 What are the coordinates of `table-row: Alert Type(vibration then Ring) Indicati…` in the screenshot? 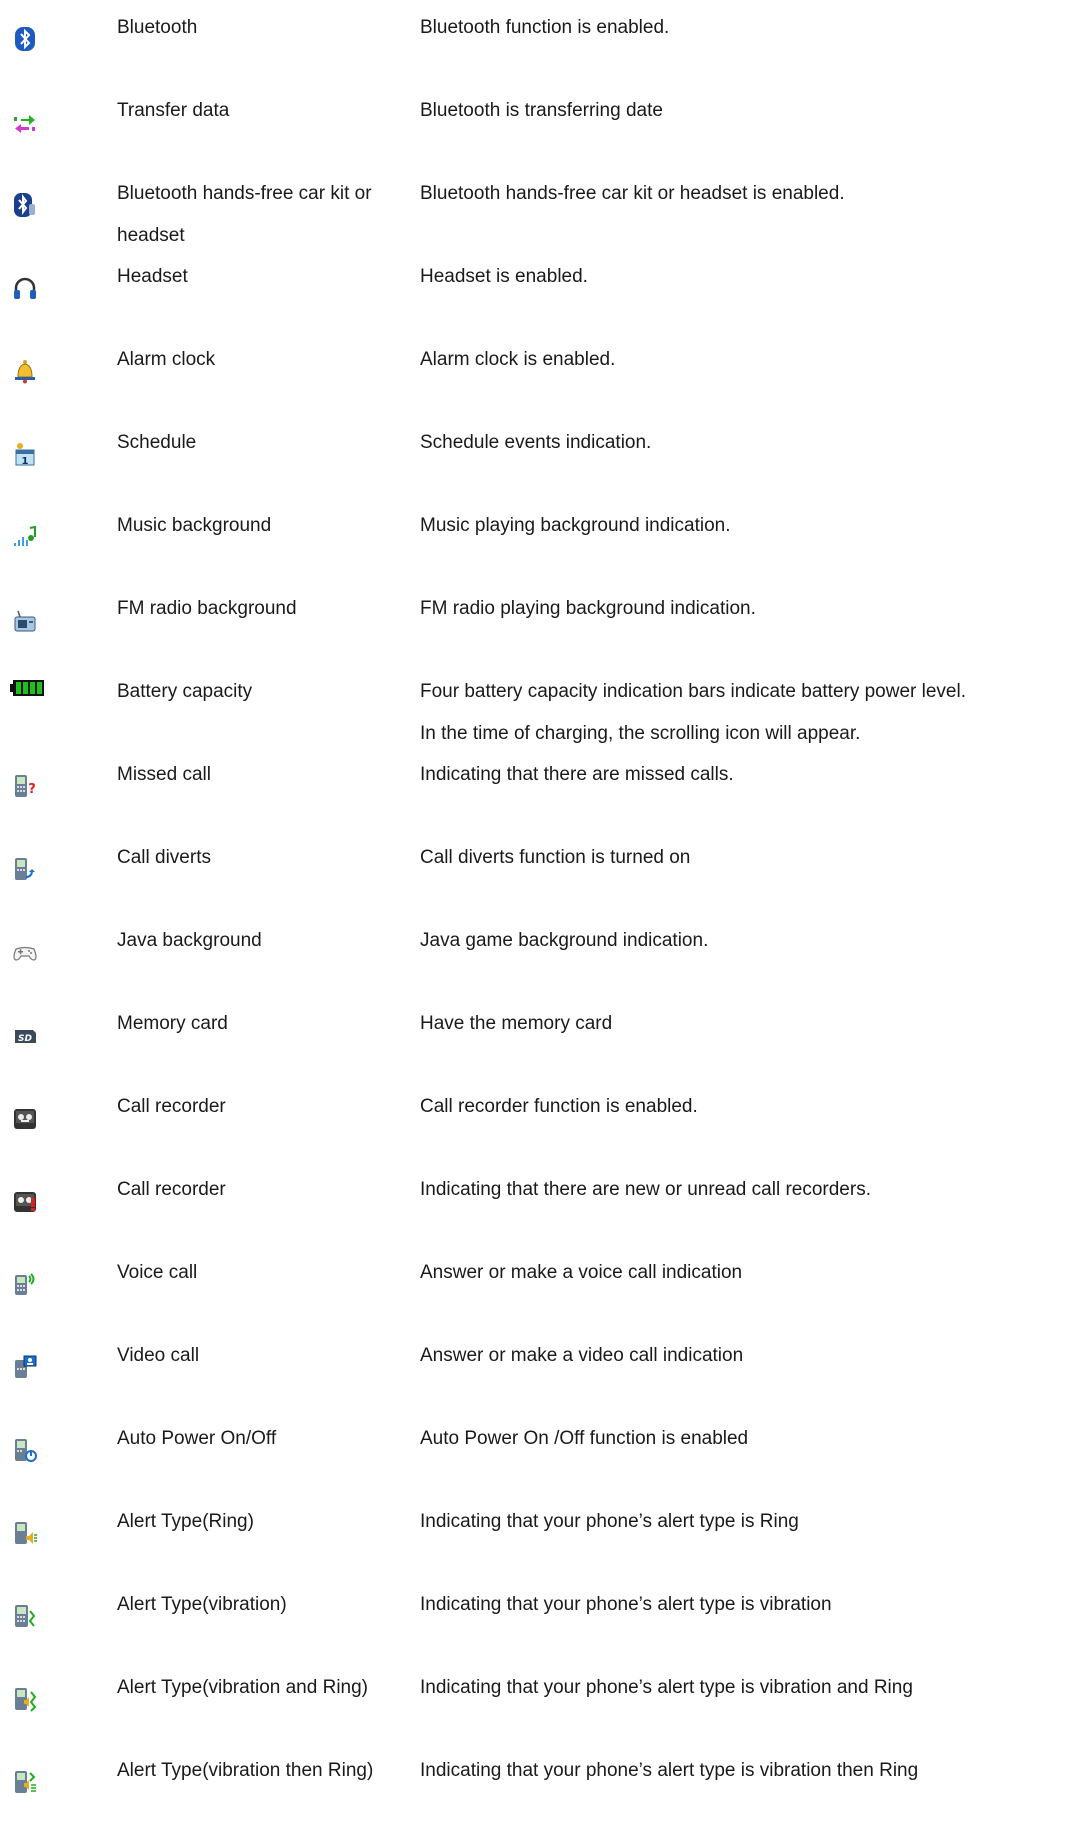 It's located at (533, 1784).